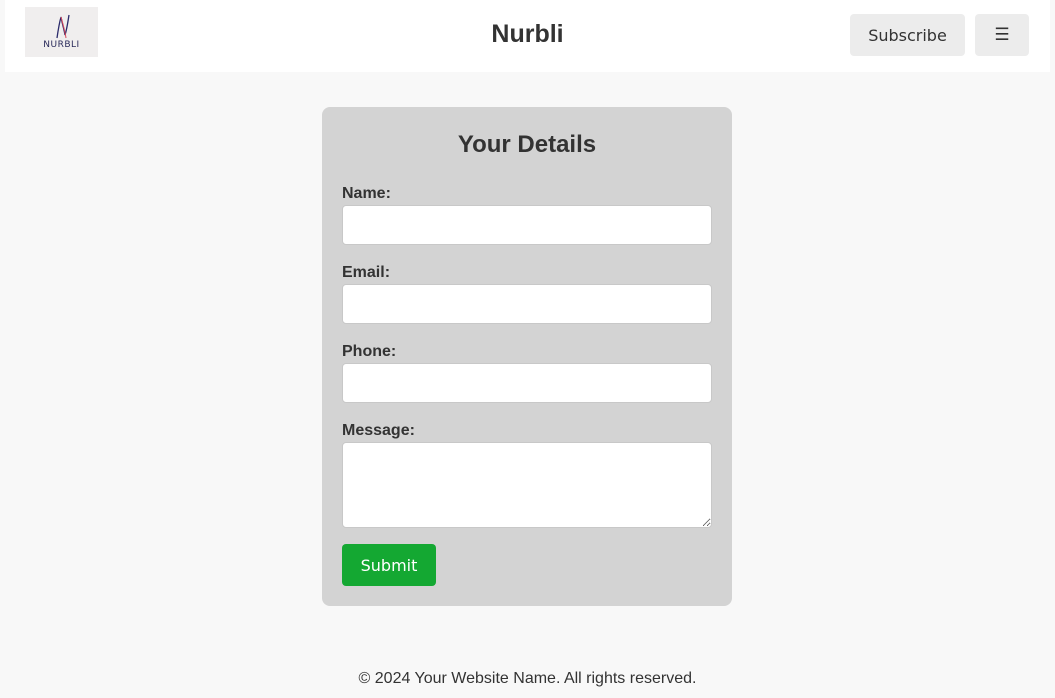 The width and height of the screenshot is (1055, 698). I want to click on email-input, so click(527, 304).